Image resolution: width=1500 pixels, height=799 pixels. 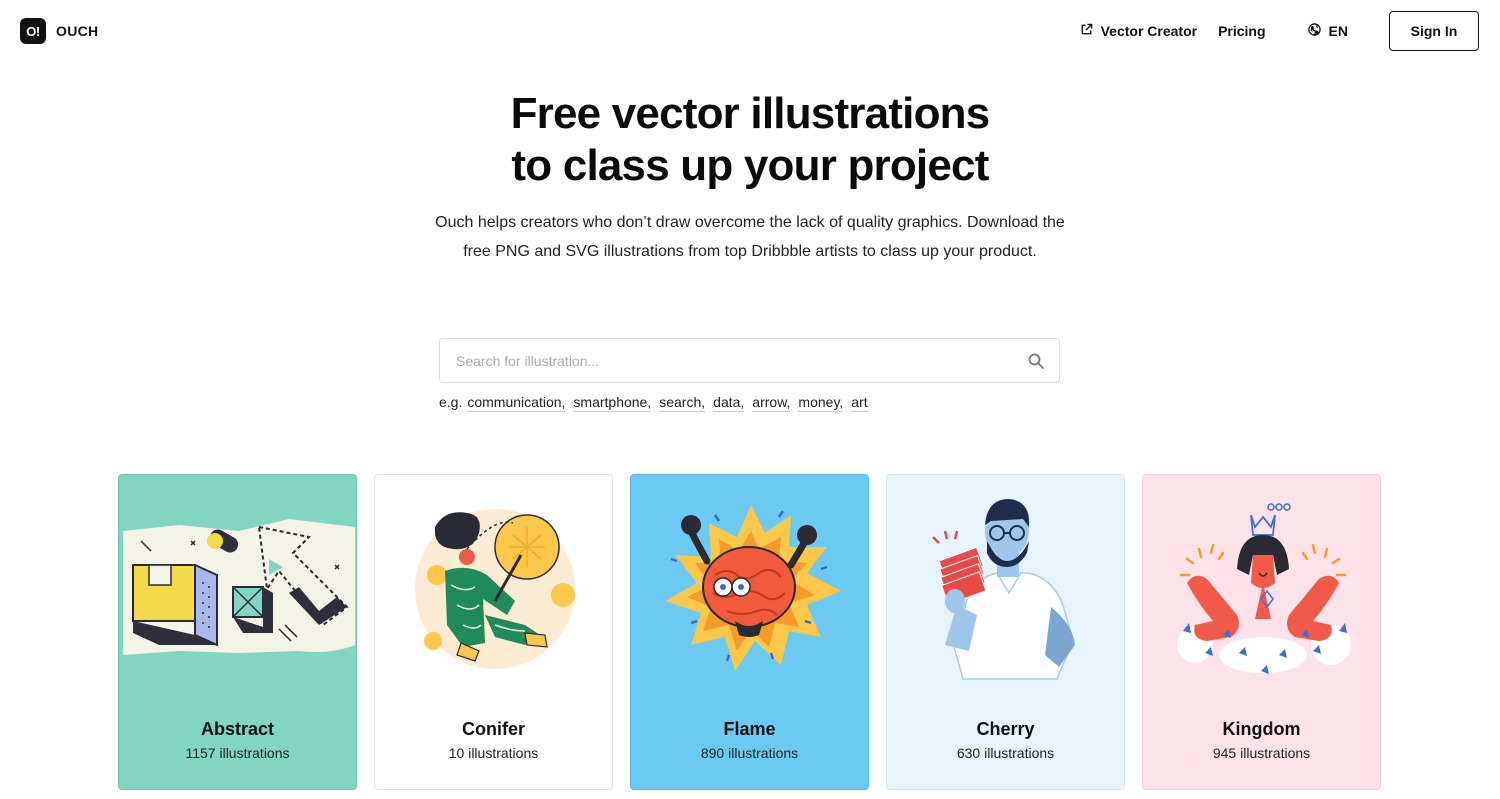 What do you see at coordinates (1261, 753) in the screenshot?
I see `category-count: 945 illustrations` at bounding box center [1261, 753].